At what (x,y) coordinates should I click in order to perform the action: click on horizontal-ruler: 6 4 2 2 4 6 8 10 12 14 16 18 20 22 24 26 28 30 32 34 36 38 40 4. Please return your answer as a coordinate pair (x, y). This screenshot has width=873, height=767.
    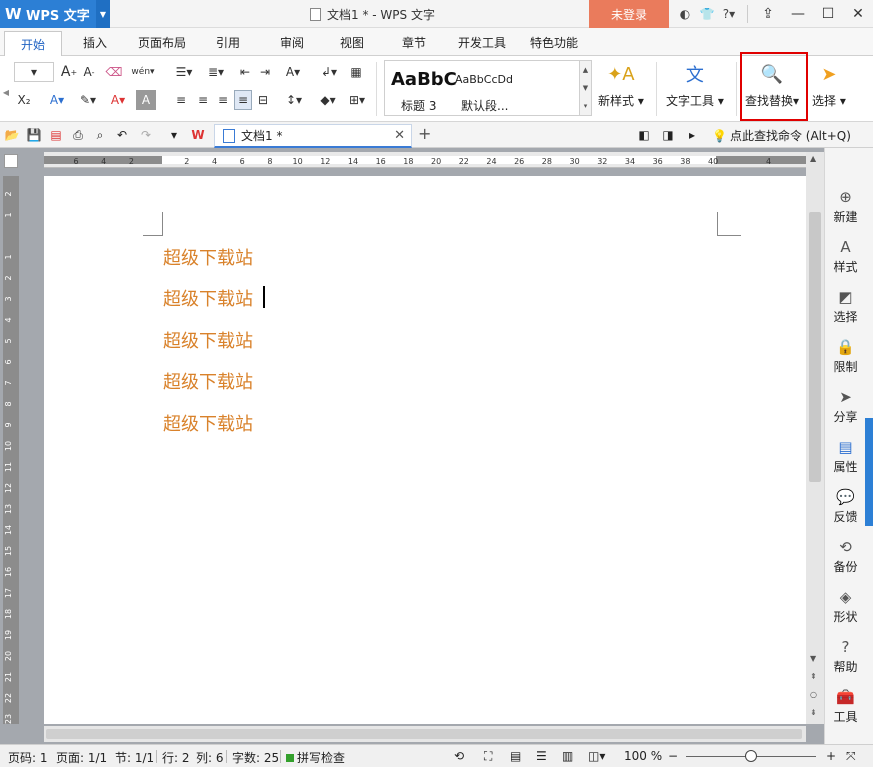
    Looking at the image, I should click on (425, 160).